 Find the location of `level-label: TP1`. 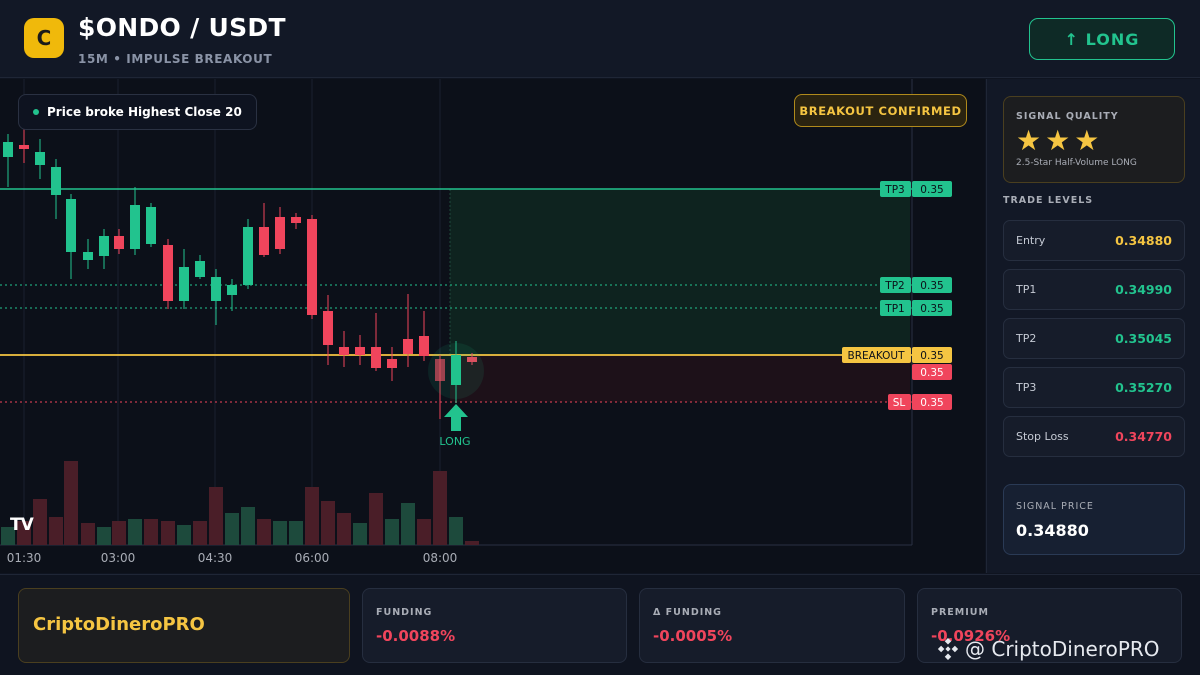

level-label: TP1 is located at coordinates (1026, 289).